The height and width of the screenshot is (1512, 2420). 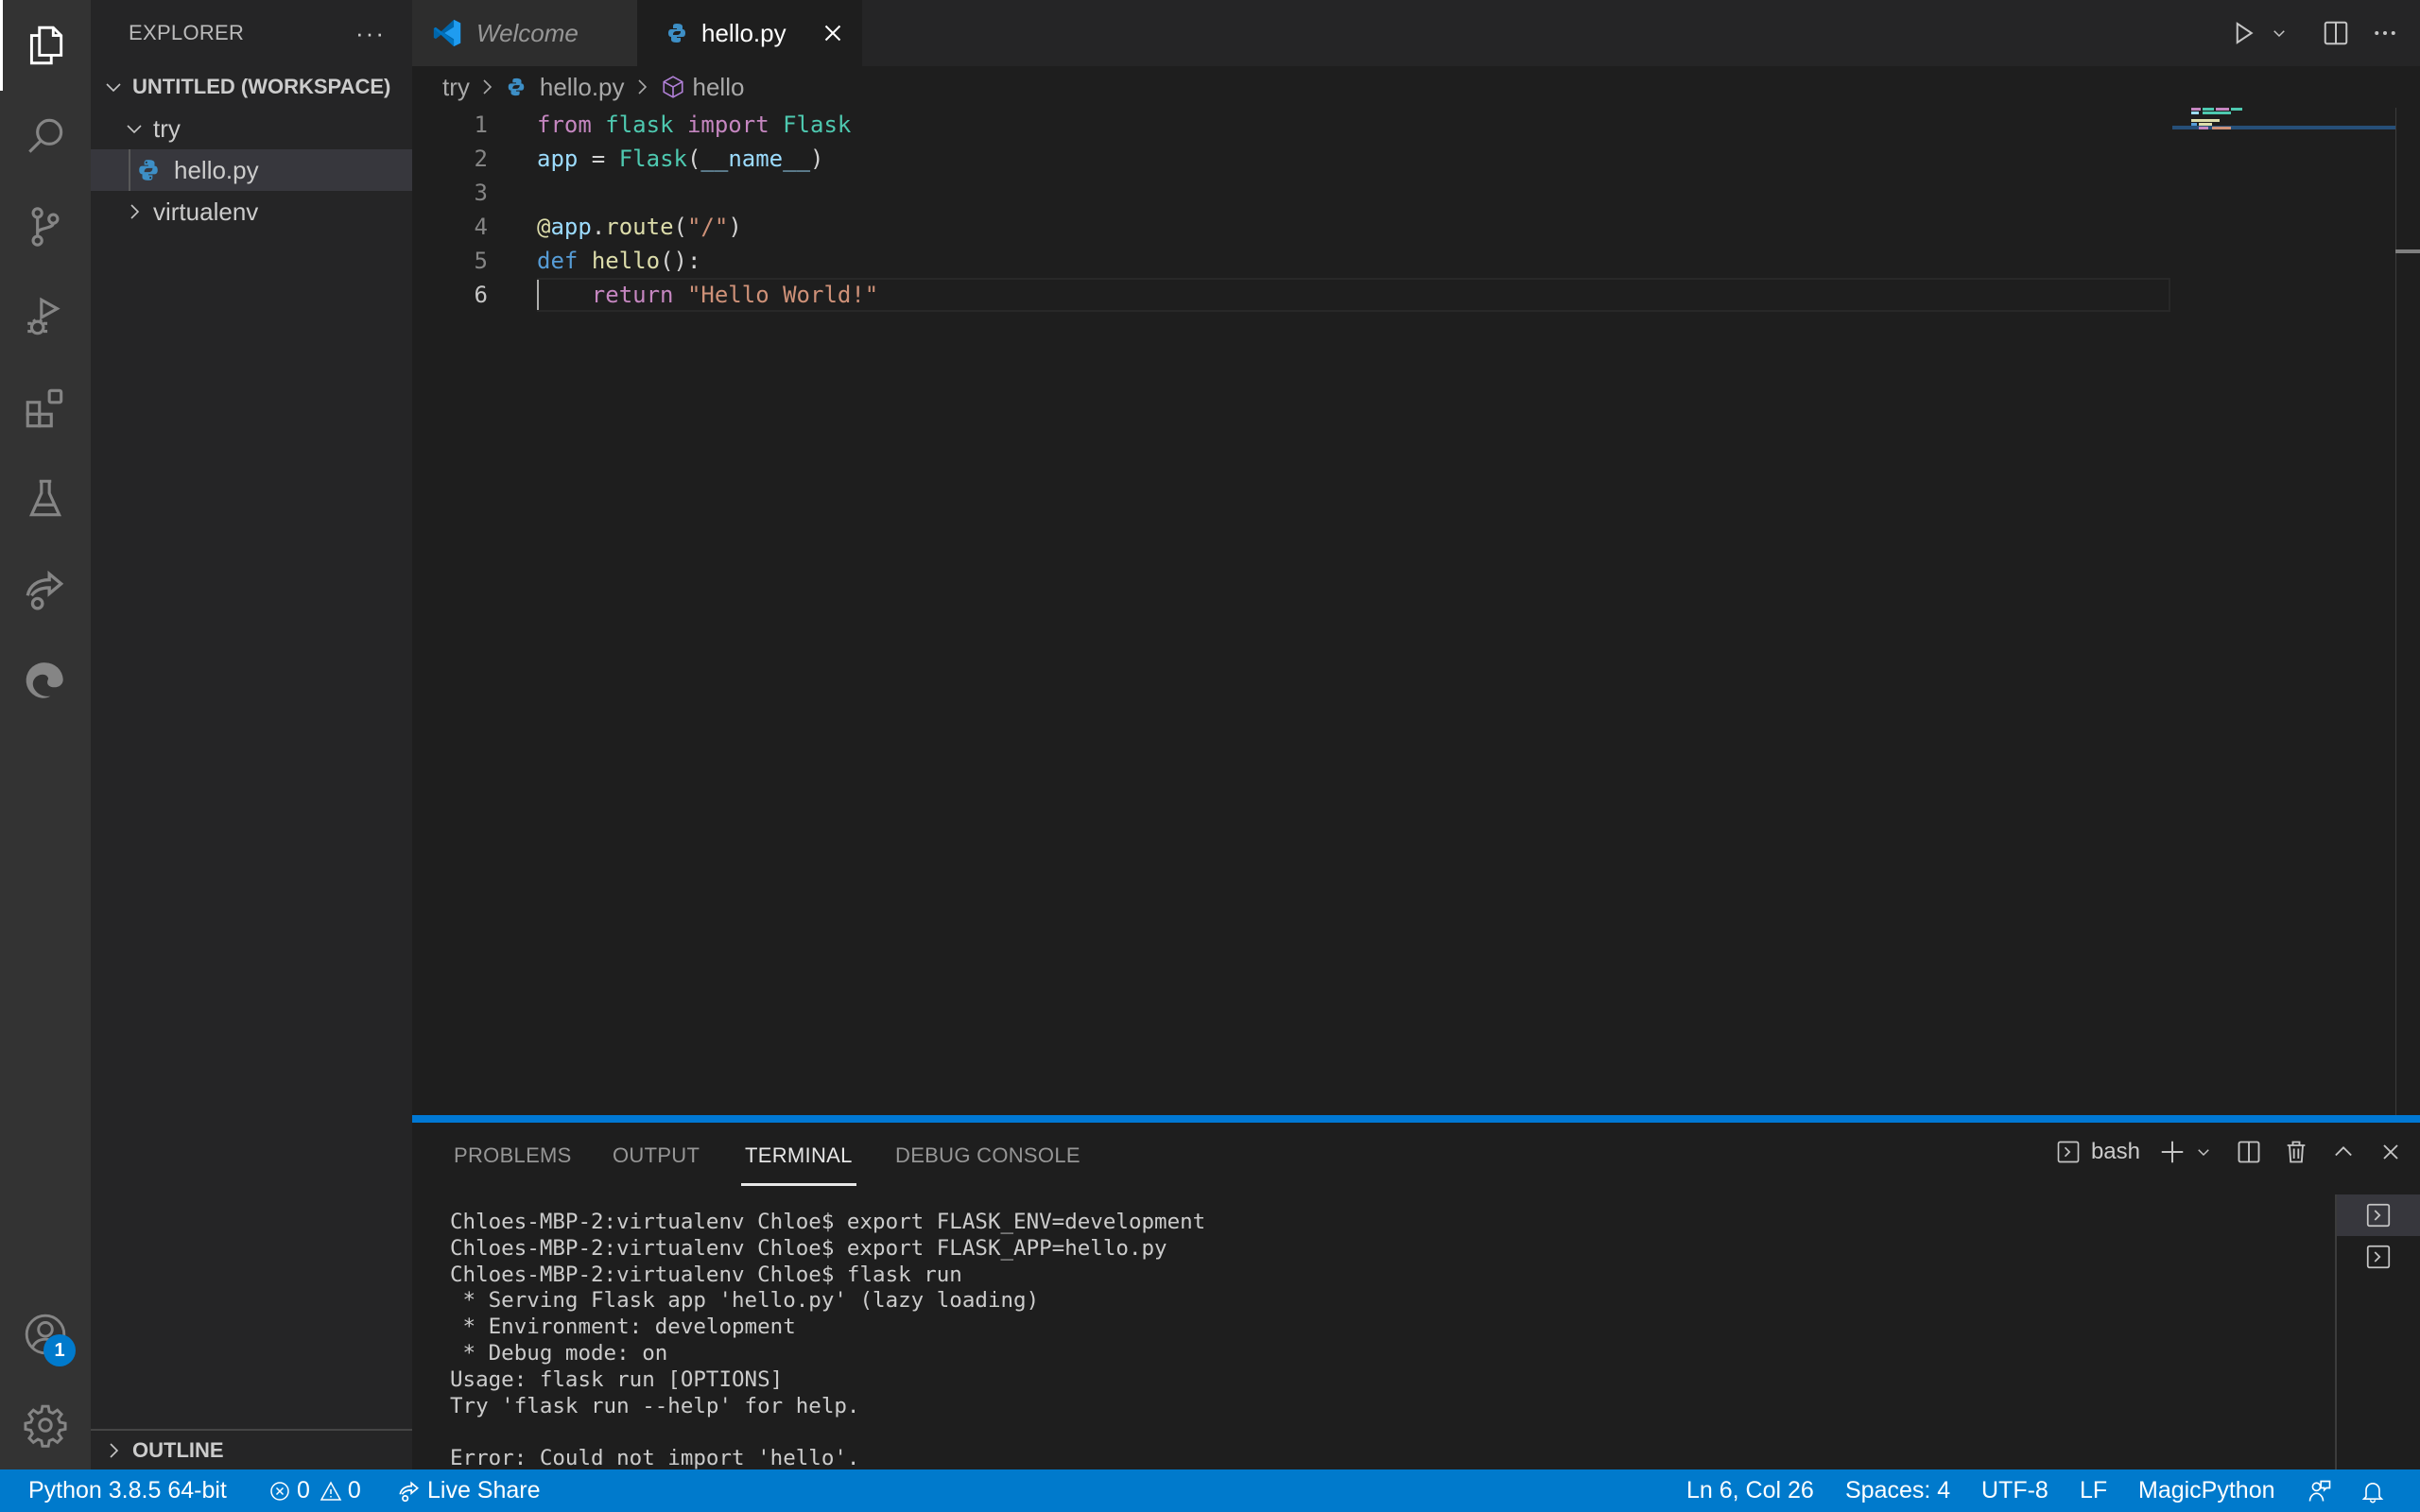 I want to click on editor-scrollbar, so click(x=2408, y=611).